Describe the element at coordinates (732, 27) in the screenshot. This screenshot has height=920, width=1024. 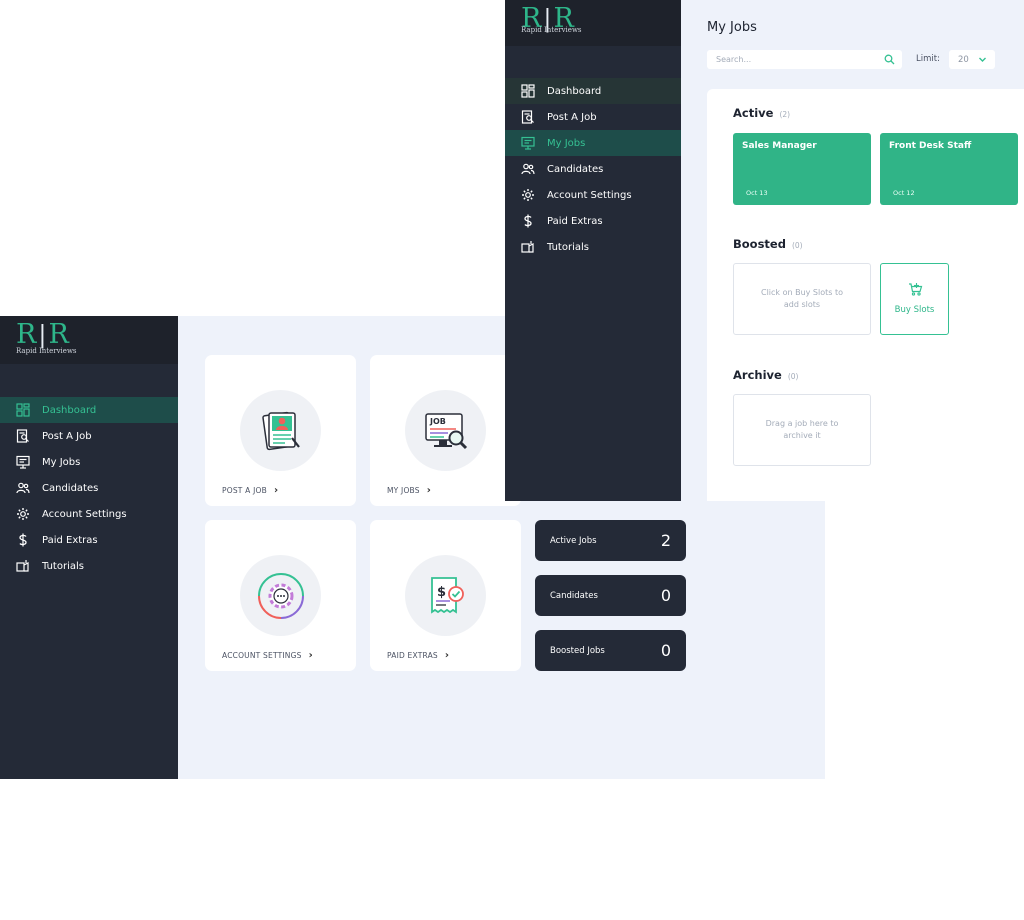
I see `page-title: My Jobs` at that location.